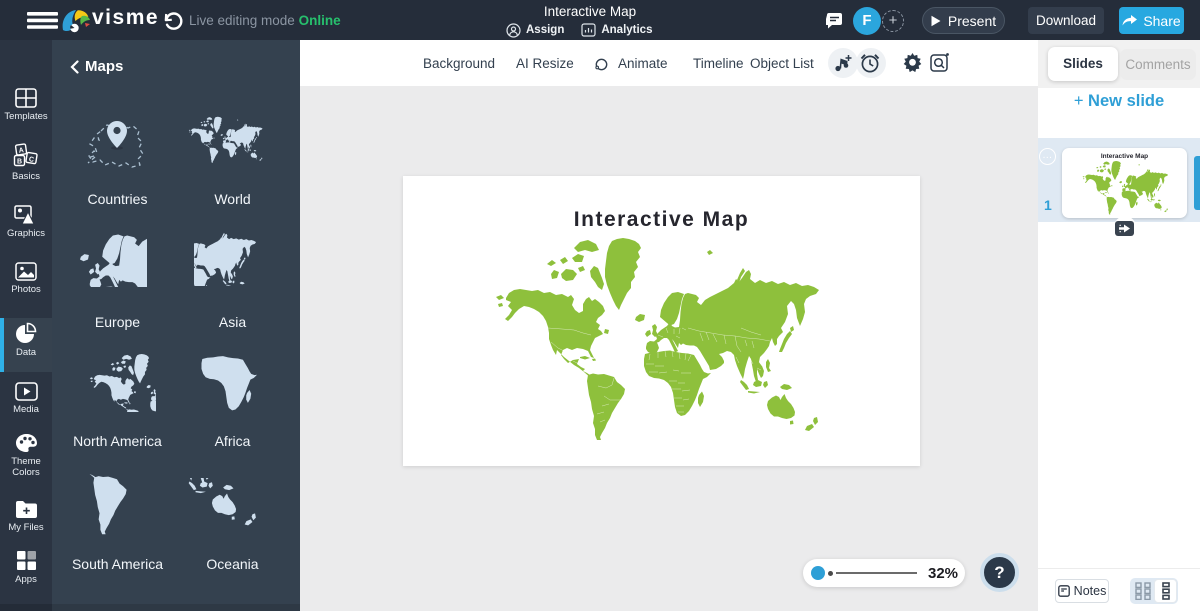 The width and height of the screenshot is (1200, 611). What do you see at coordinates (21, 151) in the screenshot?
I see `svg-text: A` at bounding box center [21, 151].